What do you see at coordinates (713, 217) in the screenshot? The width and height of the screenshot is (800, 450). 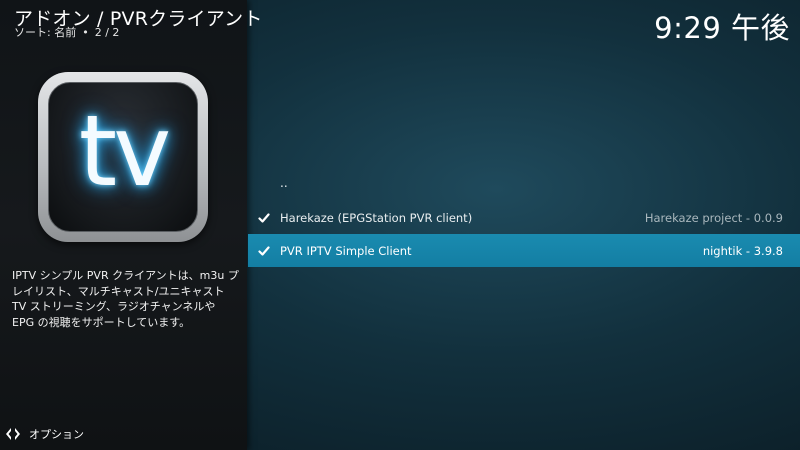 I see `list-item-version: Harekaze project - 0.0.9` at bounding box center [713, 217].